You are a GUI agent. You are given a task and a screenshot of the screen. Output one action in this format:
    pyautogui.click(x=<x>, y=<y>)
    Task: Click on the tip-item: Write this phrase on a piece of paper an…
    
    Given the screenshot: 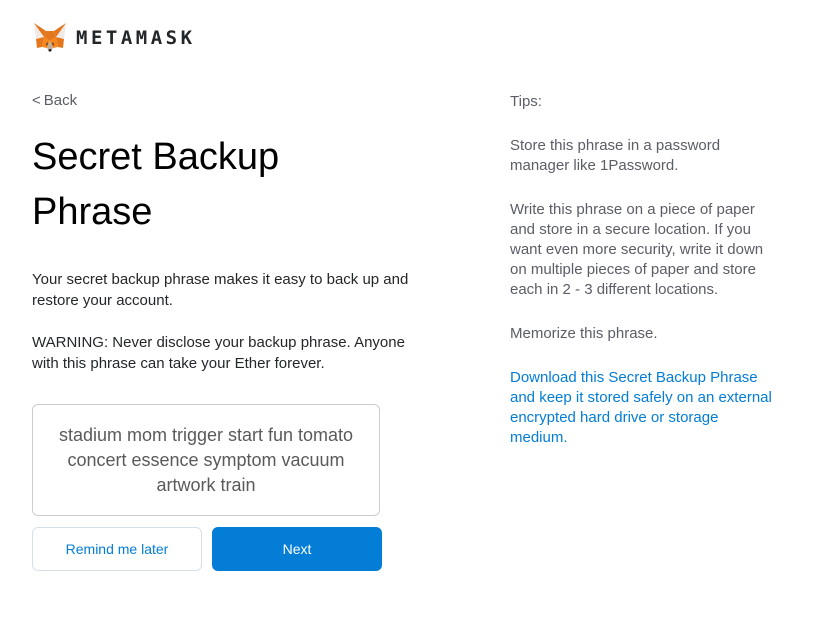 What is the action you would take?
    pyautogui.click(x=637, y=249)
    